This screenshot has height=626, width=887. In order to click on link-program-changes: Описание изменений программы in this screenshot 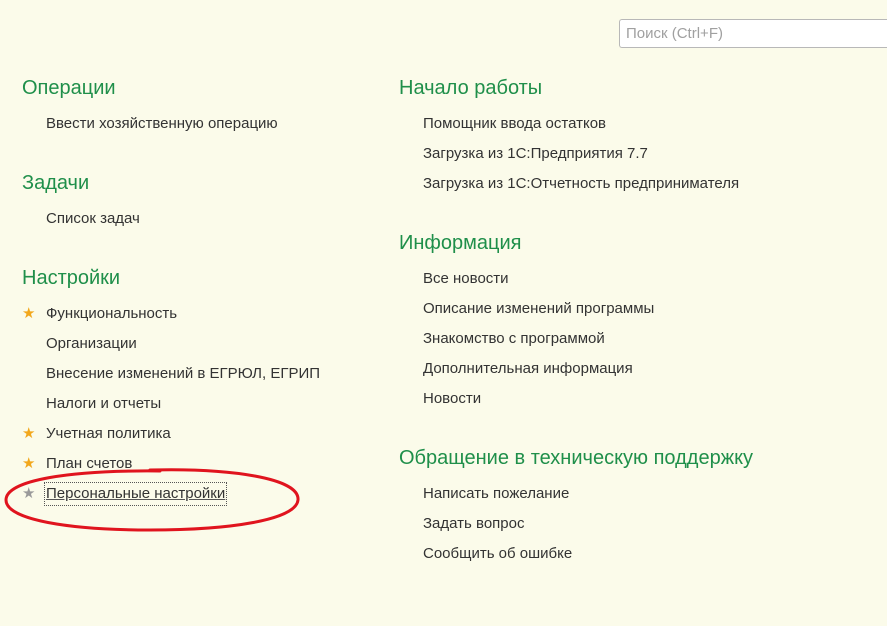, I will do `click(538, 309)`.